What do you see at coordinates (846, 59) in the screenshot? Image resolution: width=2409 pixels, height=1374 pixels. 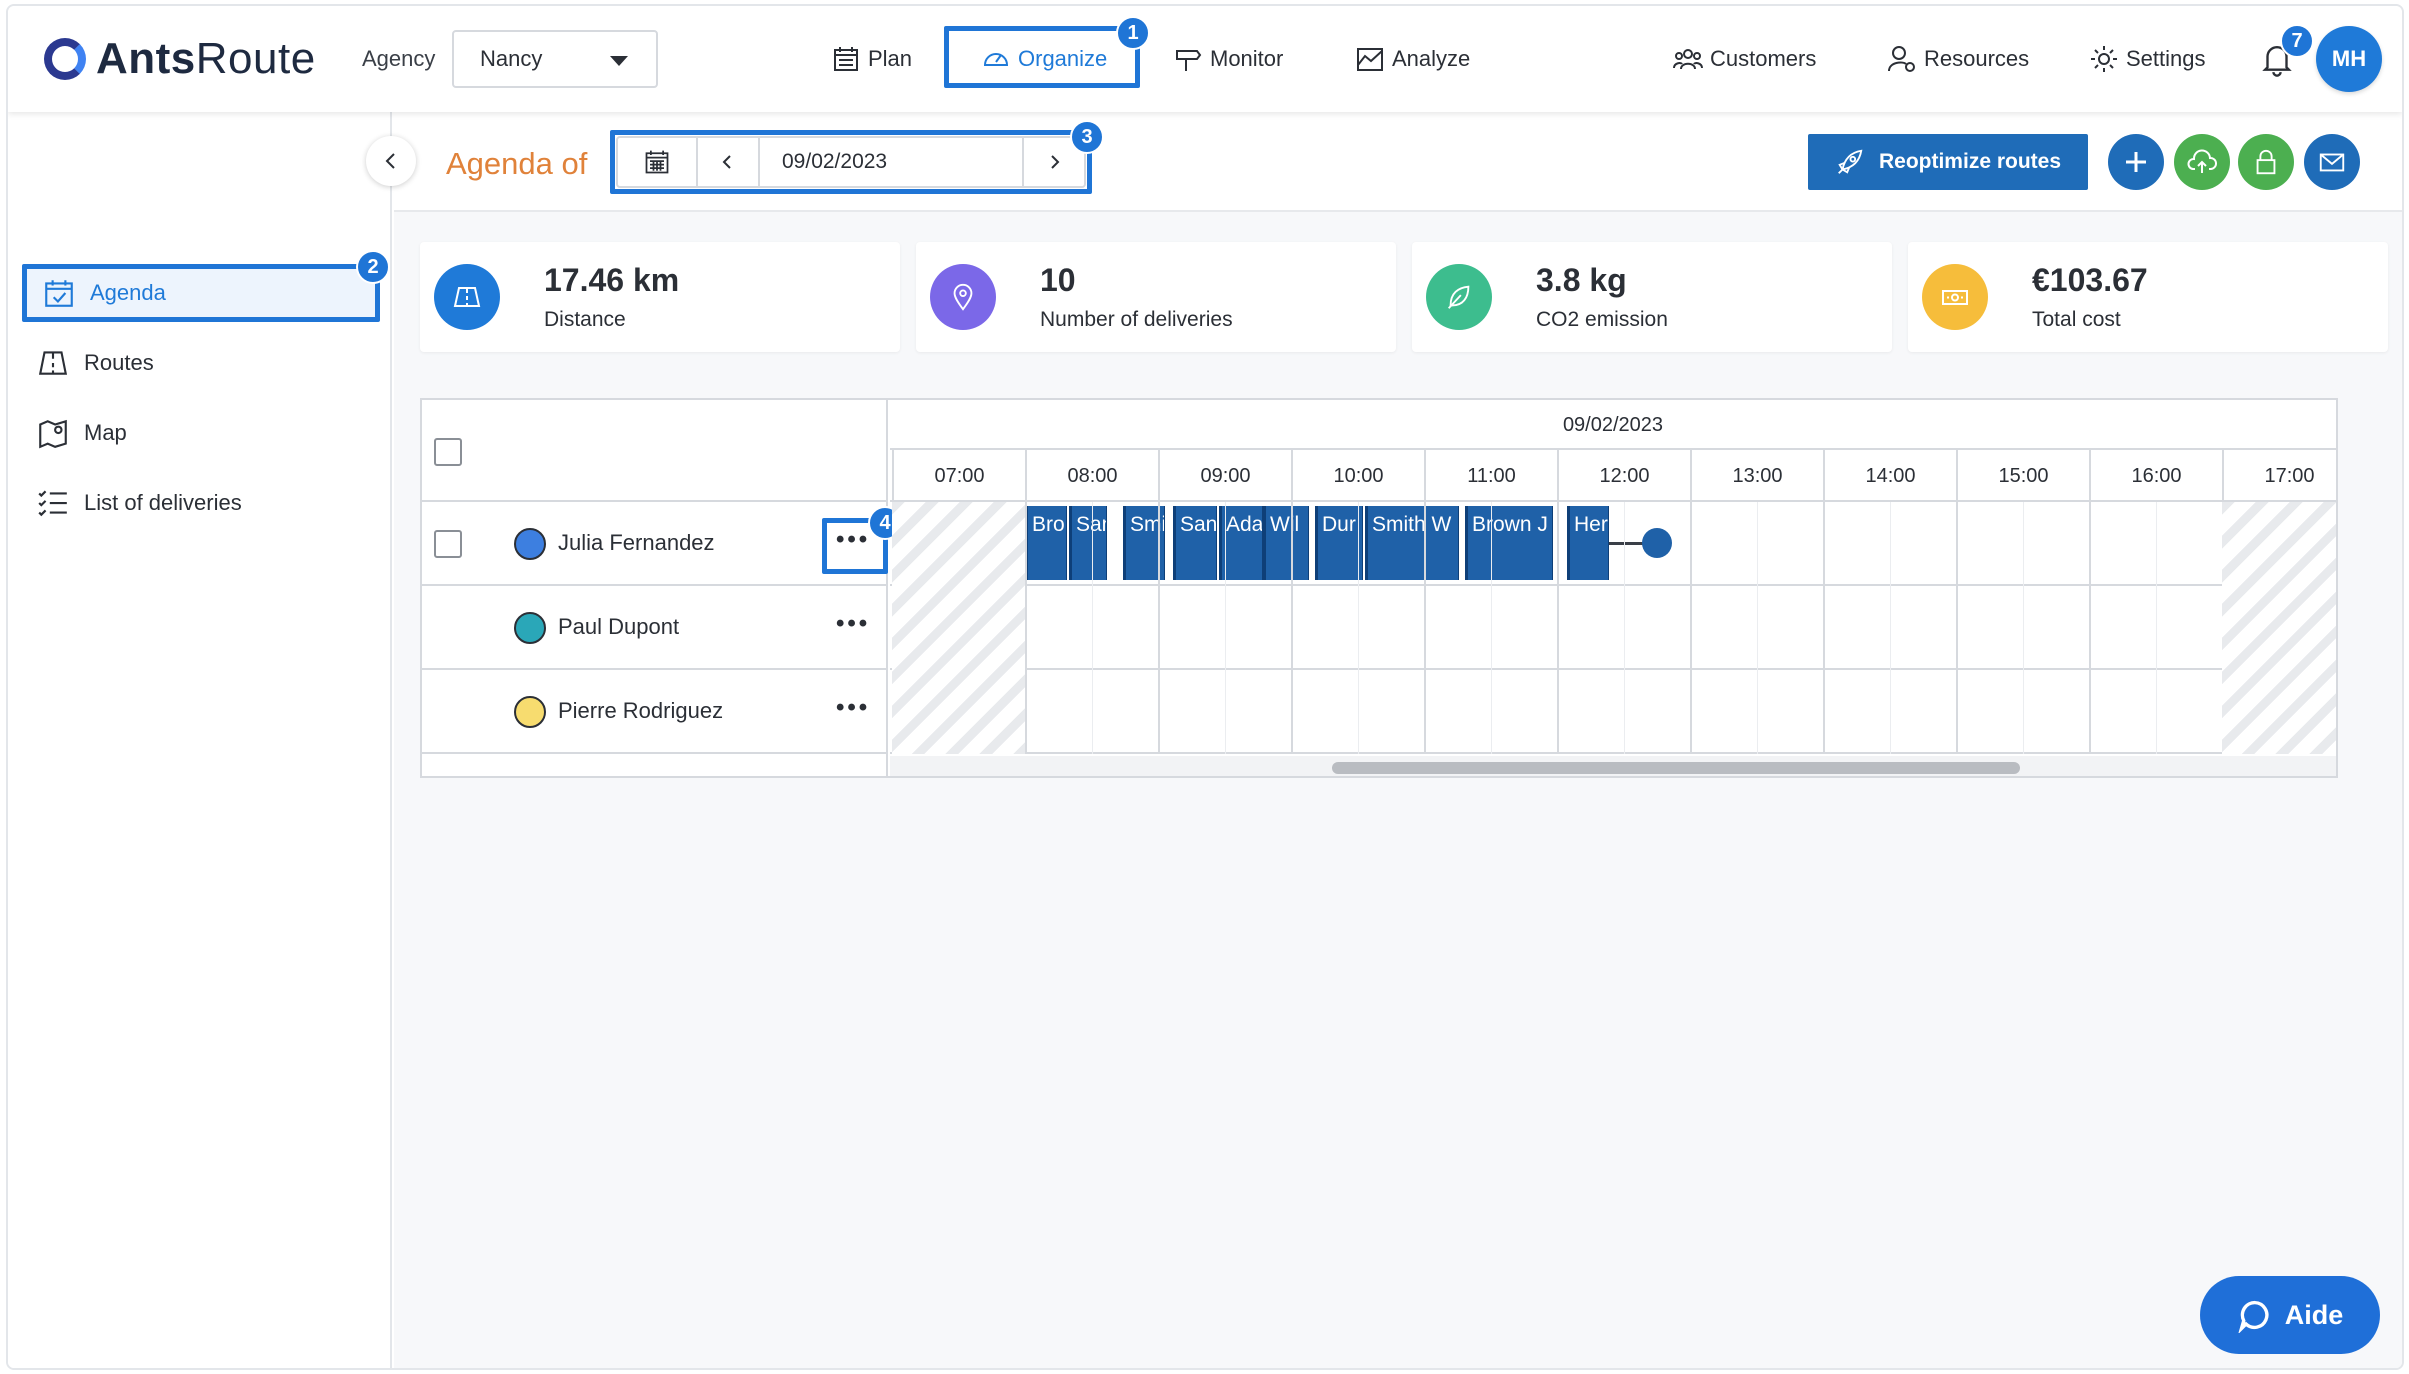 I see `calendar-icon` at bounding box center [846, 59].